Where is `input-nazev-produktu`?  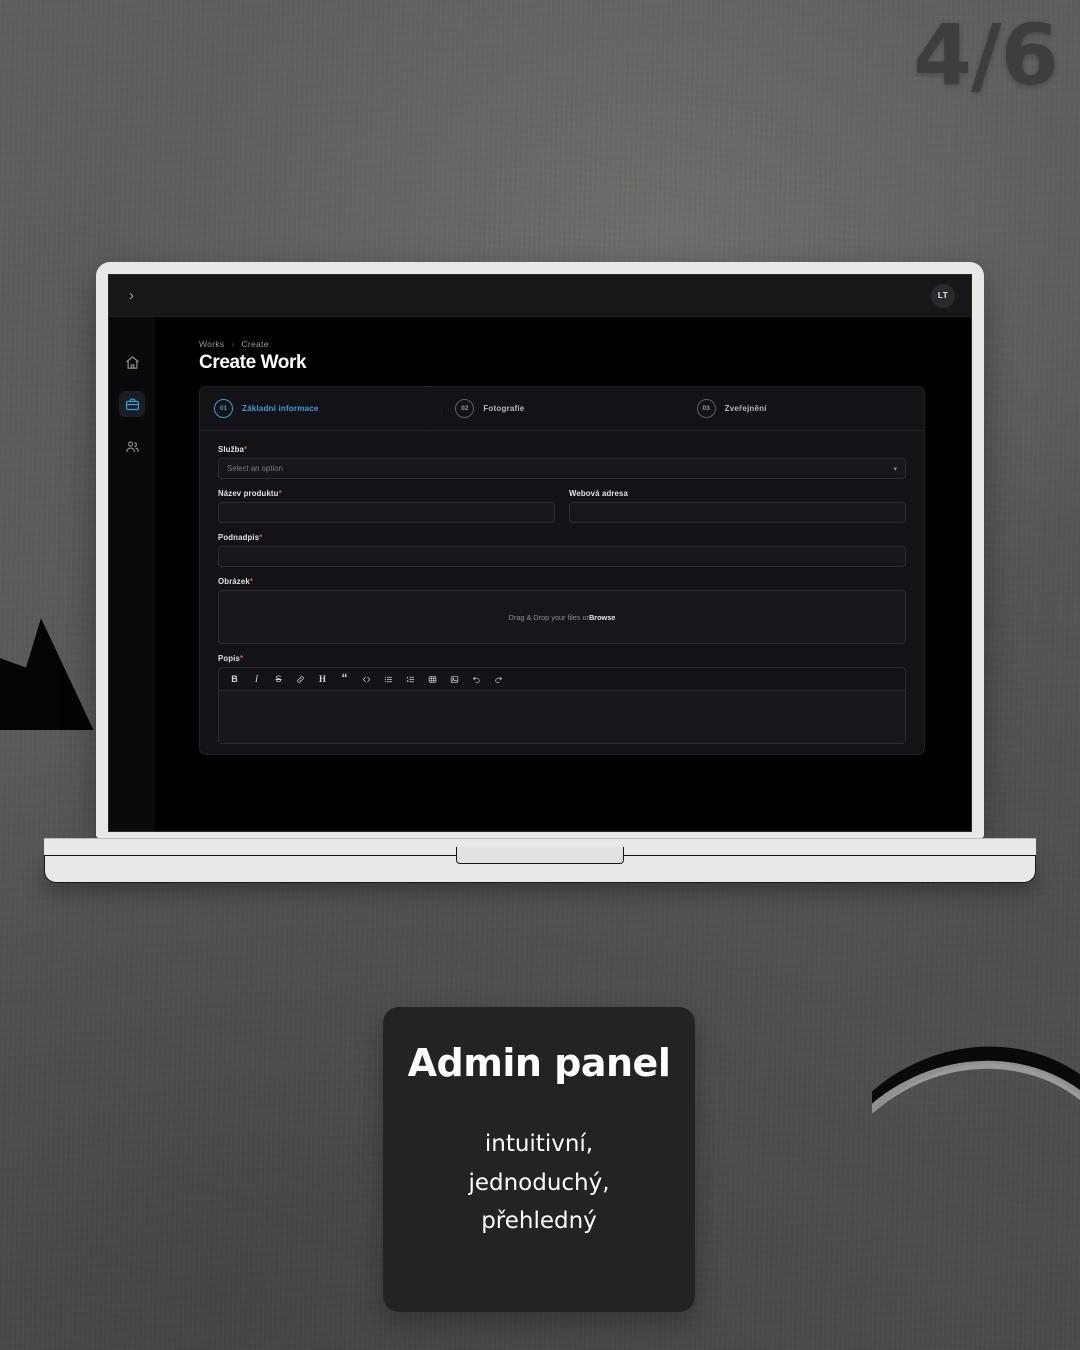 input-nazev-produktu is located at coordinates (386, 512).